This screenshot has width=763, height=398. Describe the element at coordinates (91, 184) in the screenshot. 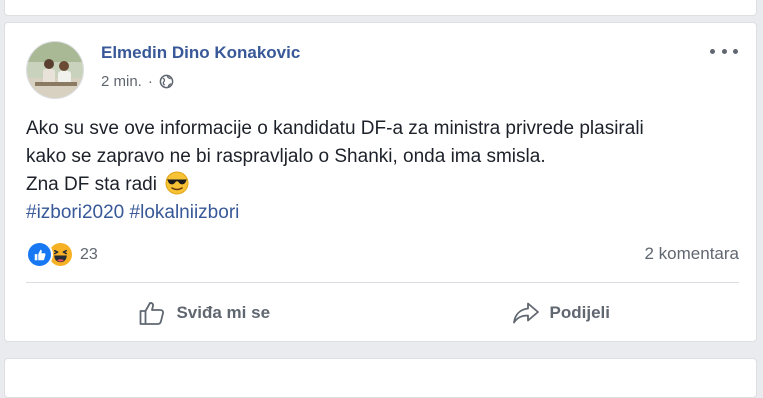

I see `post-text-line: Zna DF sta radi` at that location.